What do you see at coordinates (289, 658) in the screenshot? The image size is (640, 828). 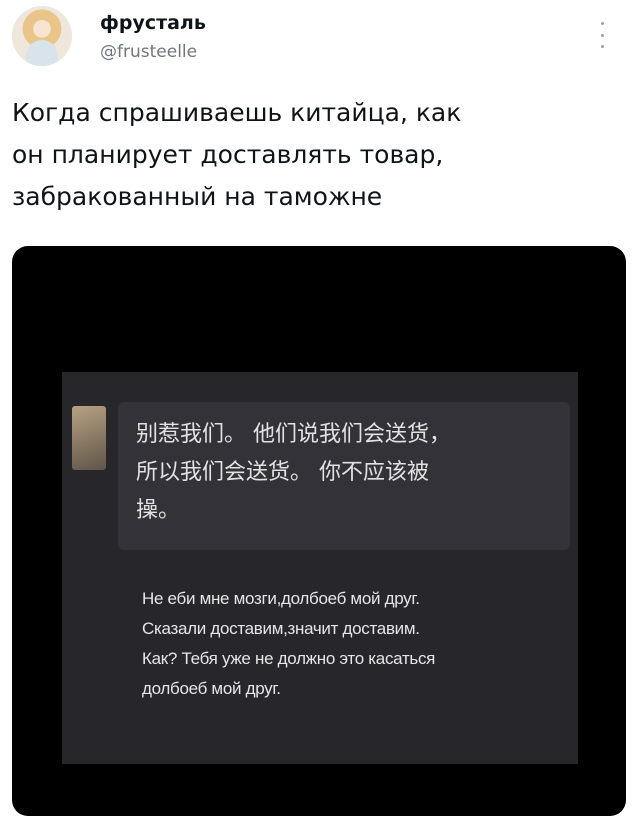 I see `translation-line: Как? Тебя уже не должно это касаться` at bounding box center [289, 658].